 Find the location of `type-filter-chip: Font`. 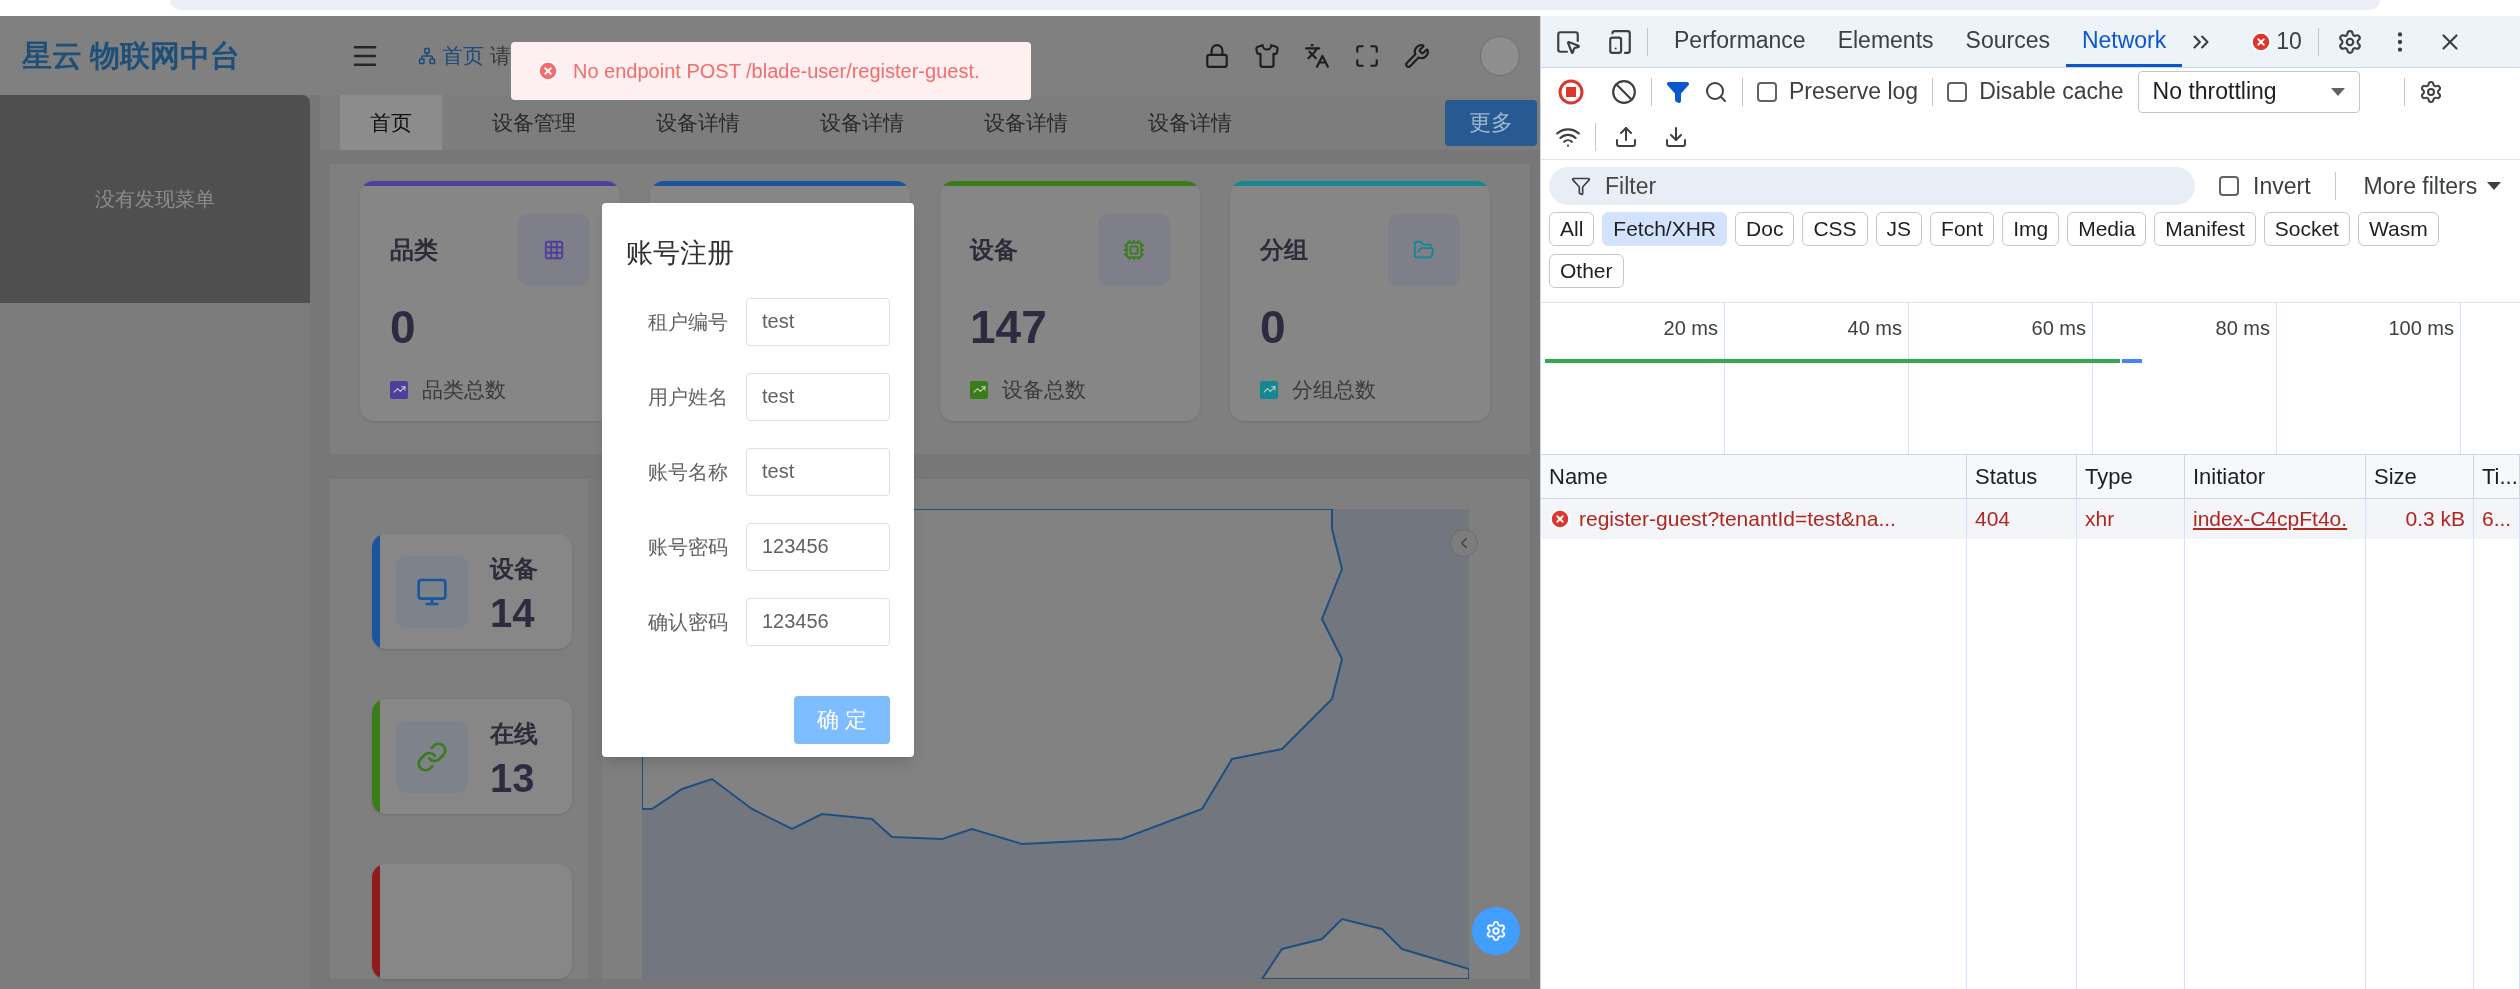

type-filter-chip: Font is located at coordinates (1962, 229).